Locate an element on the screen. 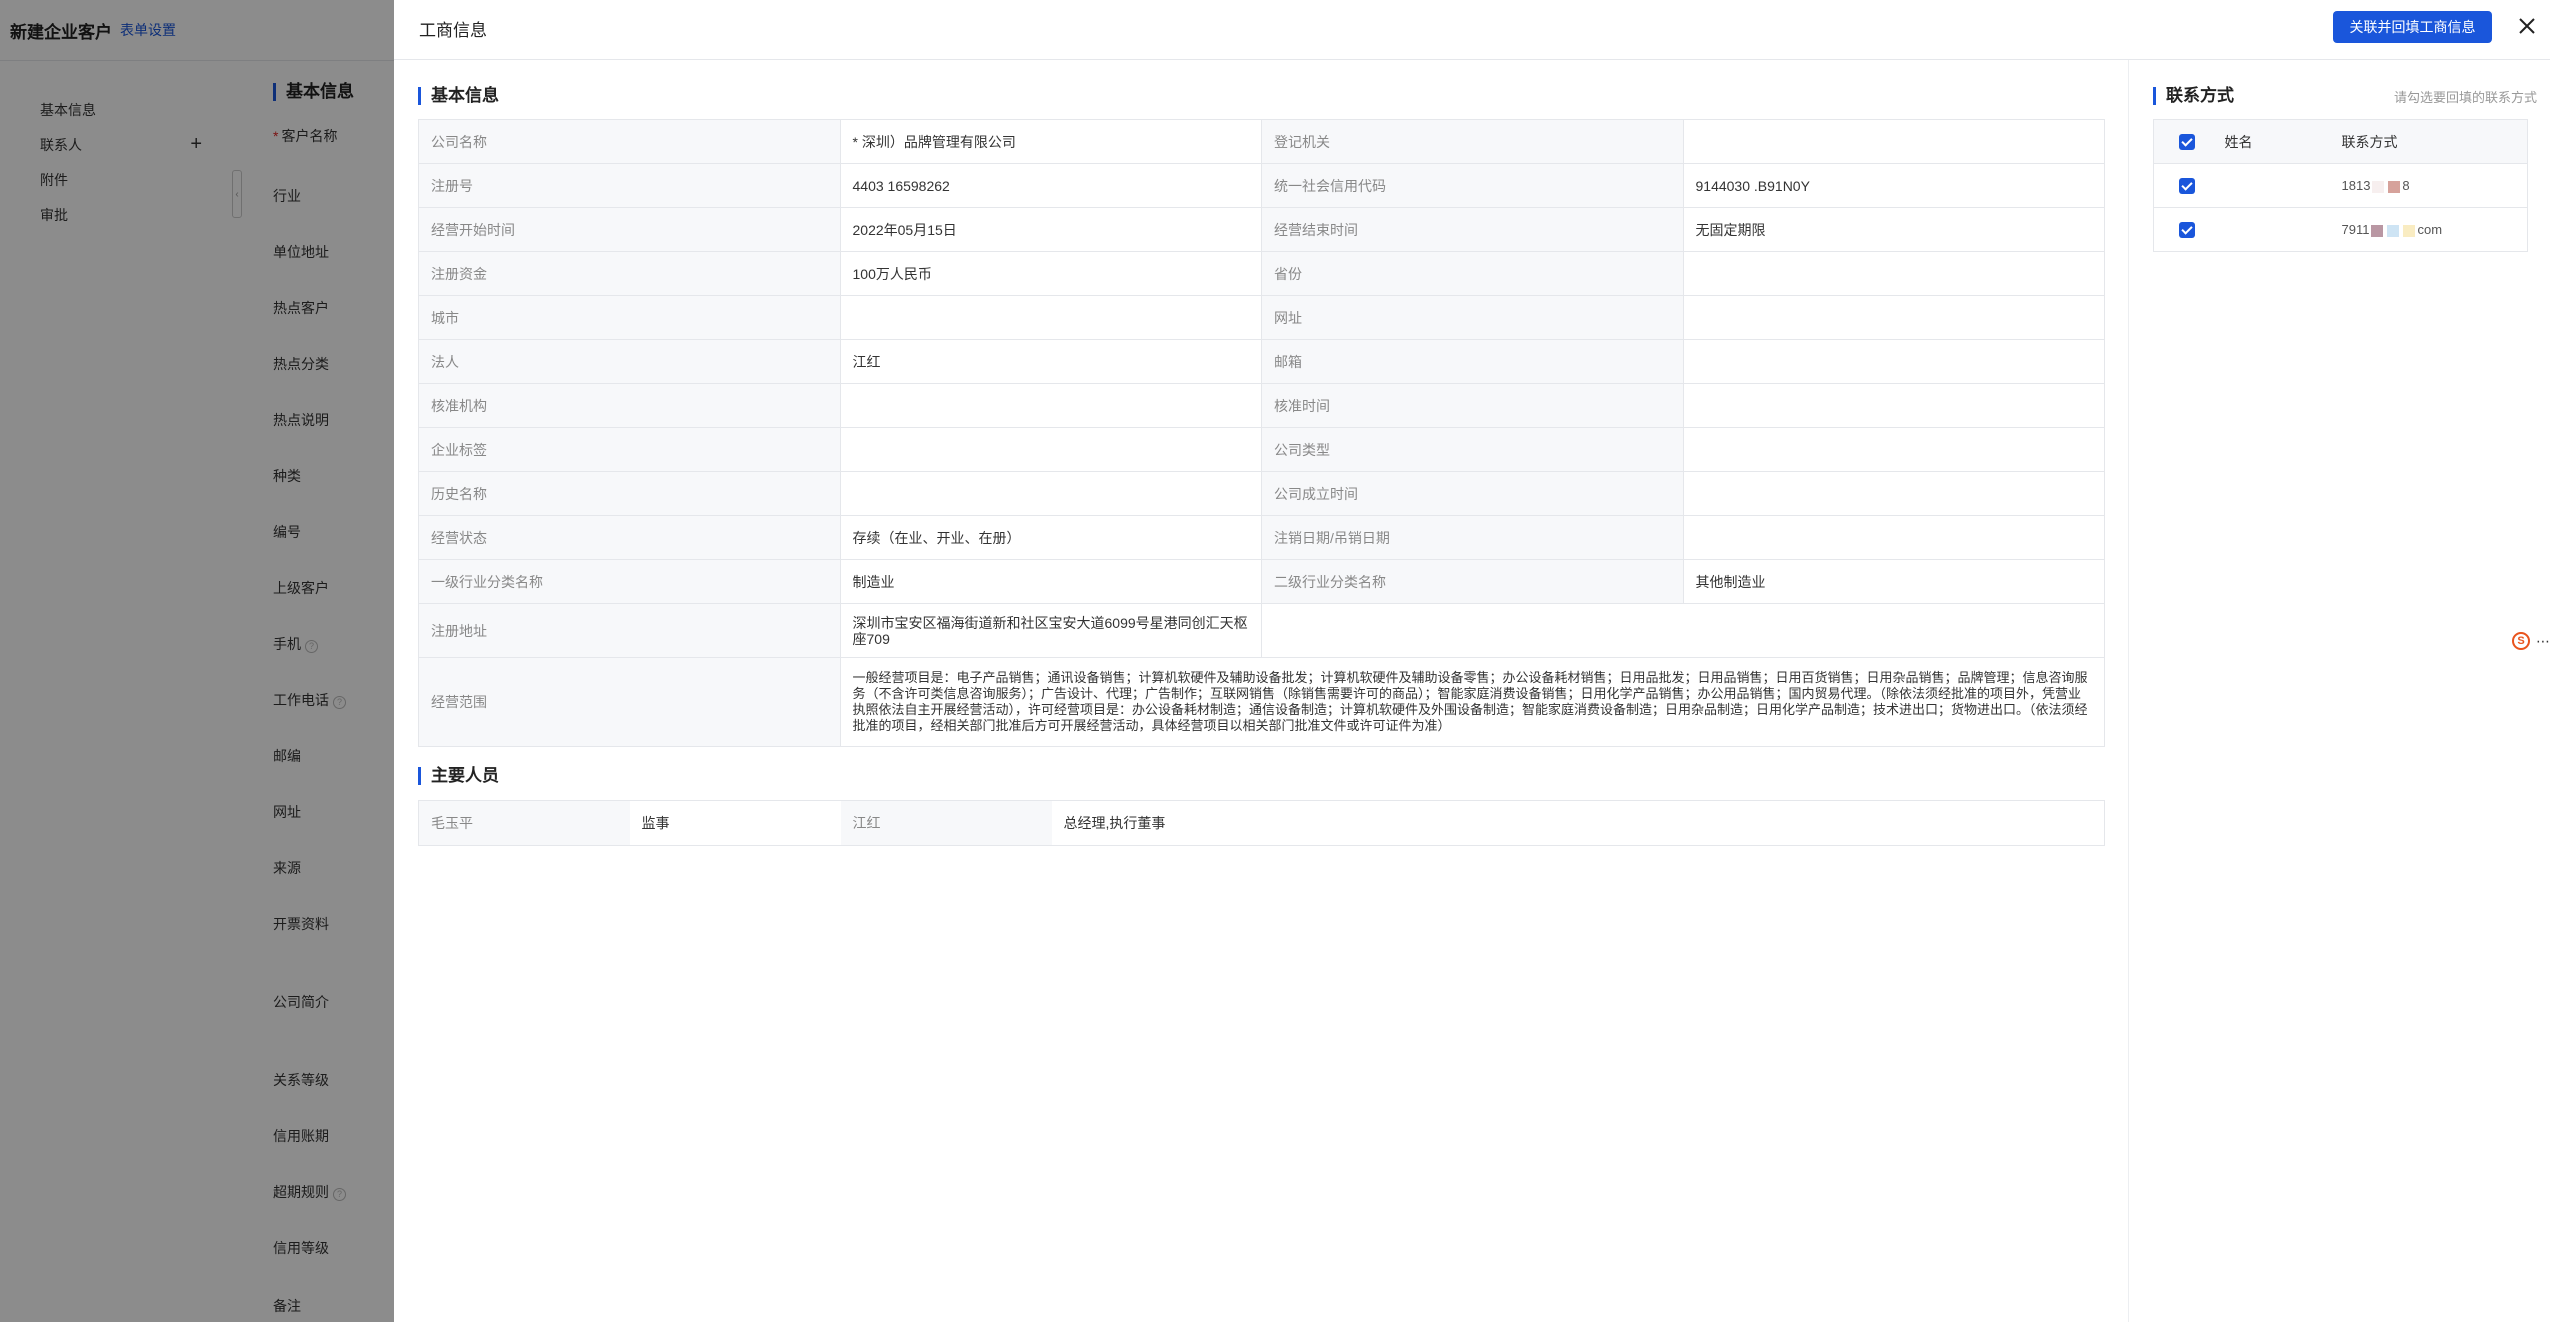  table-row: 核准机构 核准时间 is located at coordinates (1261, 405).